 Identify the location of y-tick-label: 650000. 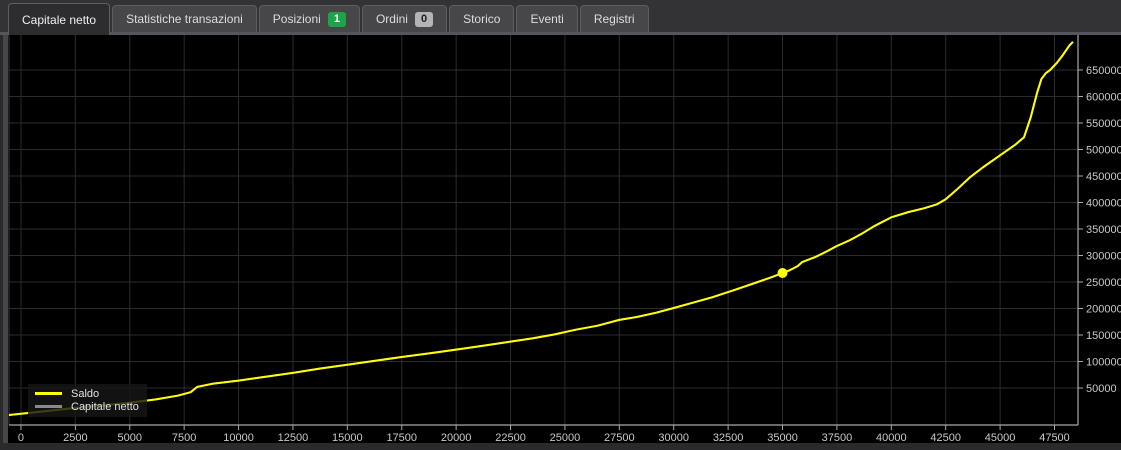
(1103, 71).